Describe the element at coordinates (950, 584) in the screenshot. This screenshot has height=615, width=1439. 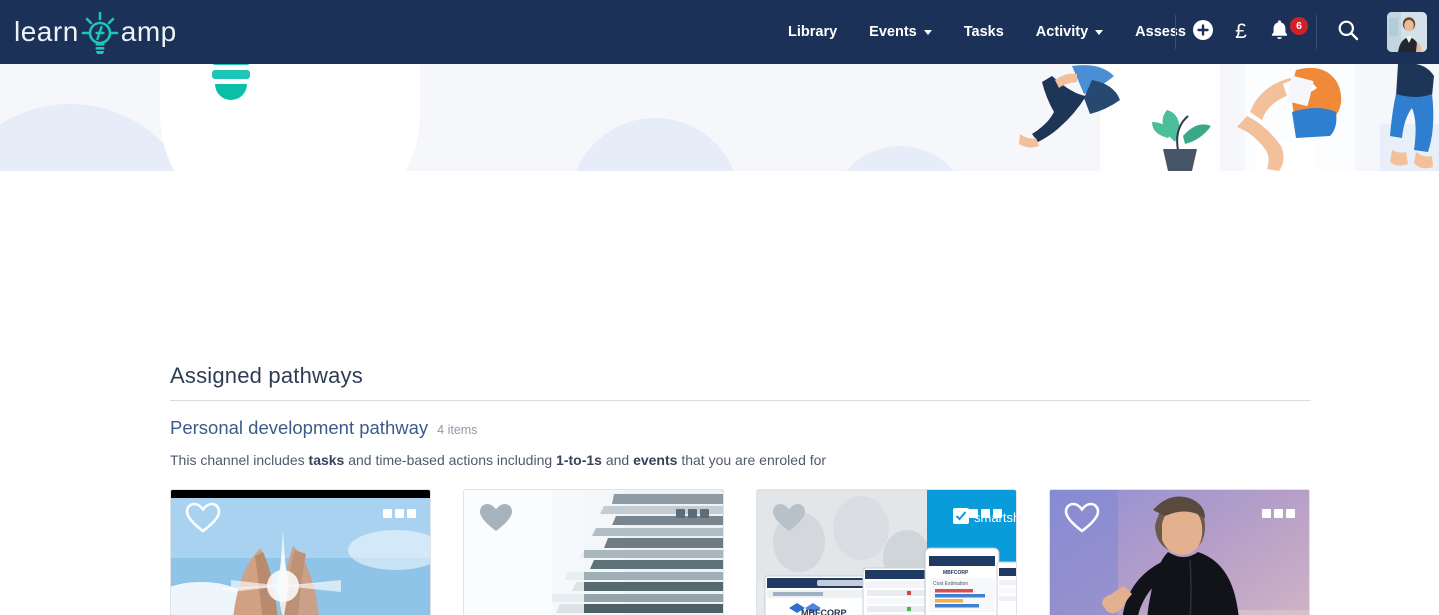
I see `svg-text: Cost Estimation` at that location.